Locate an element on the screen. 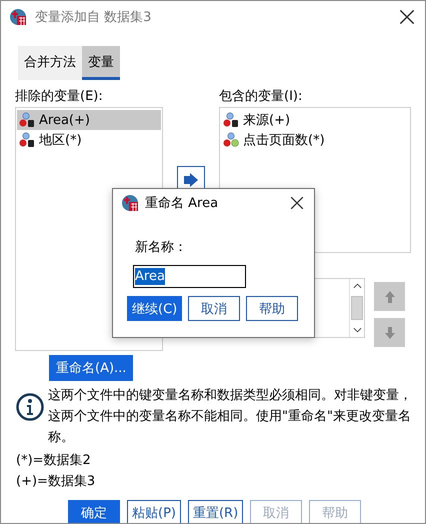 This screenshot has height=524, width=426. scroll-up-icon is located at coordinates (357, 286).